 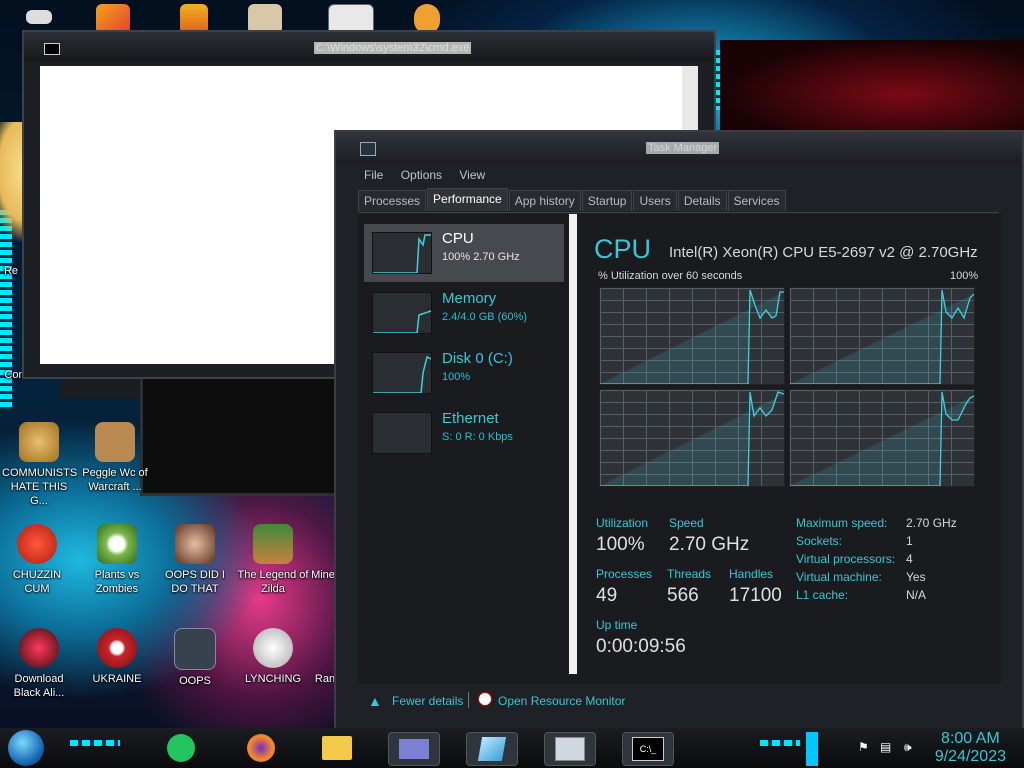 I want to click on peggle-icon, so click(x=115, y=442).